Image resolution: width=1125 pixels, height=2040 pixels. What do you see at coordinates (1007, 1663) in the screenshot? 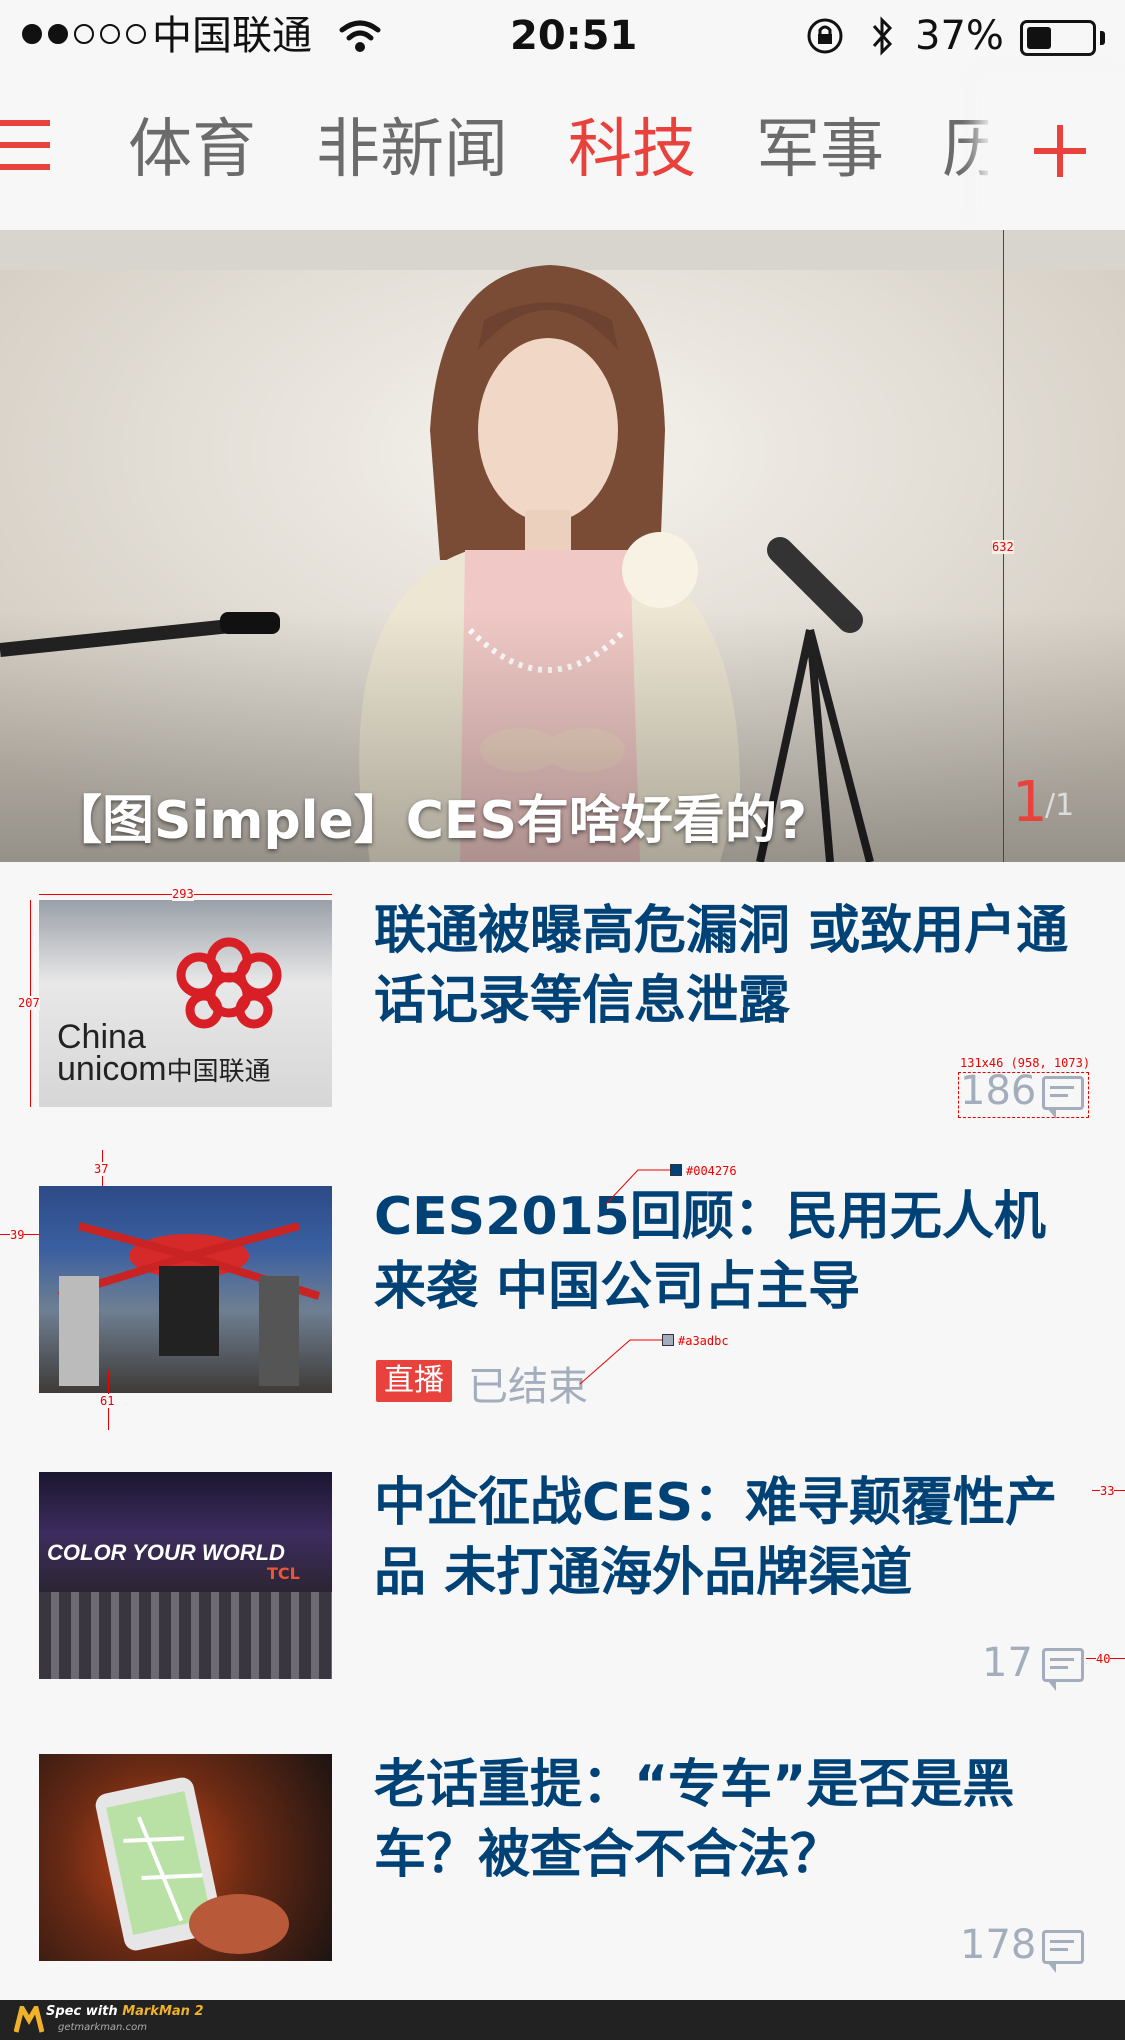
I see `comment-count: 17` at bounding box center [1007, 1663].